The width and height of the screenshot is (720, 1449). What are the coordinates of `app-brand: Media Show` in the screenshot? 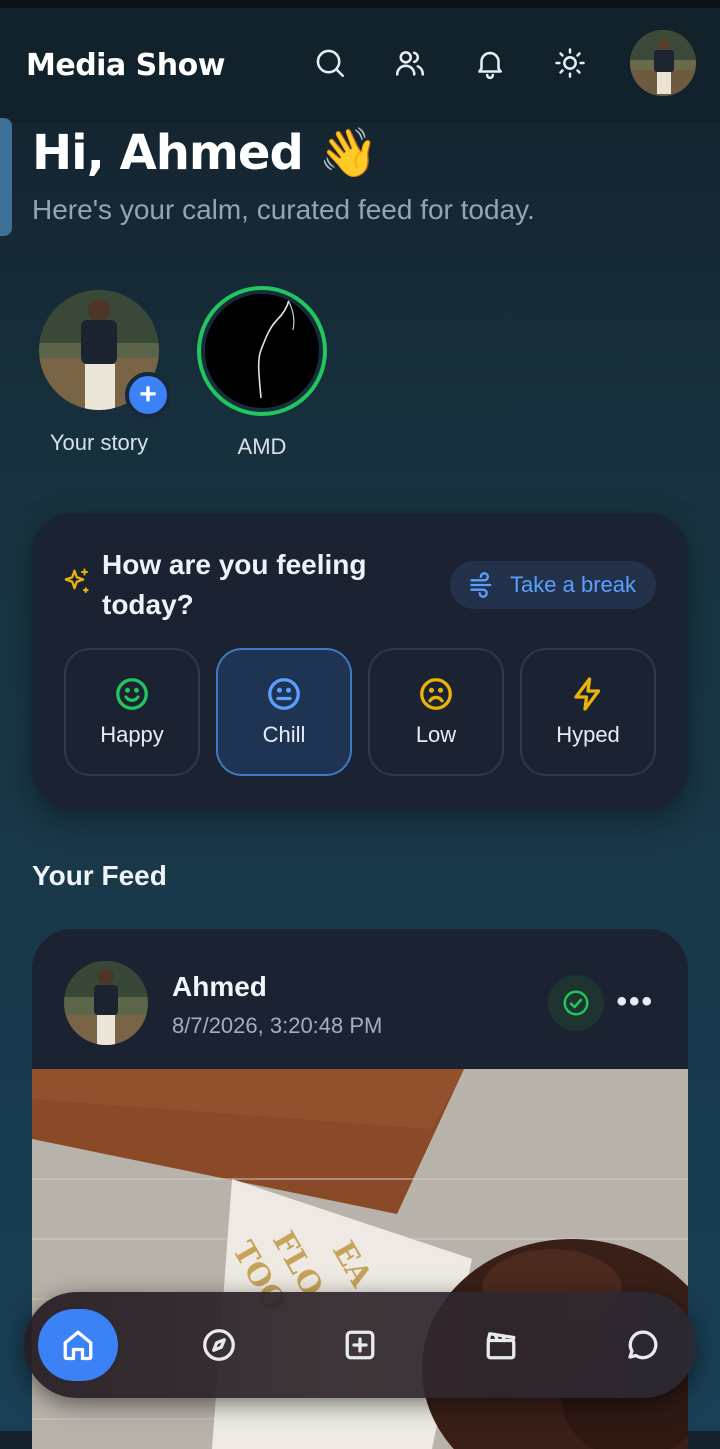 It's located at (125, 65).